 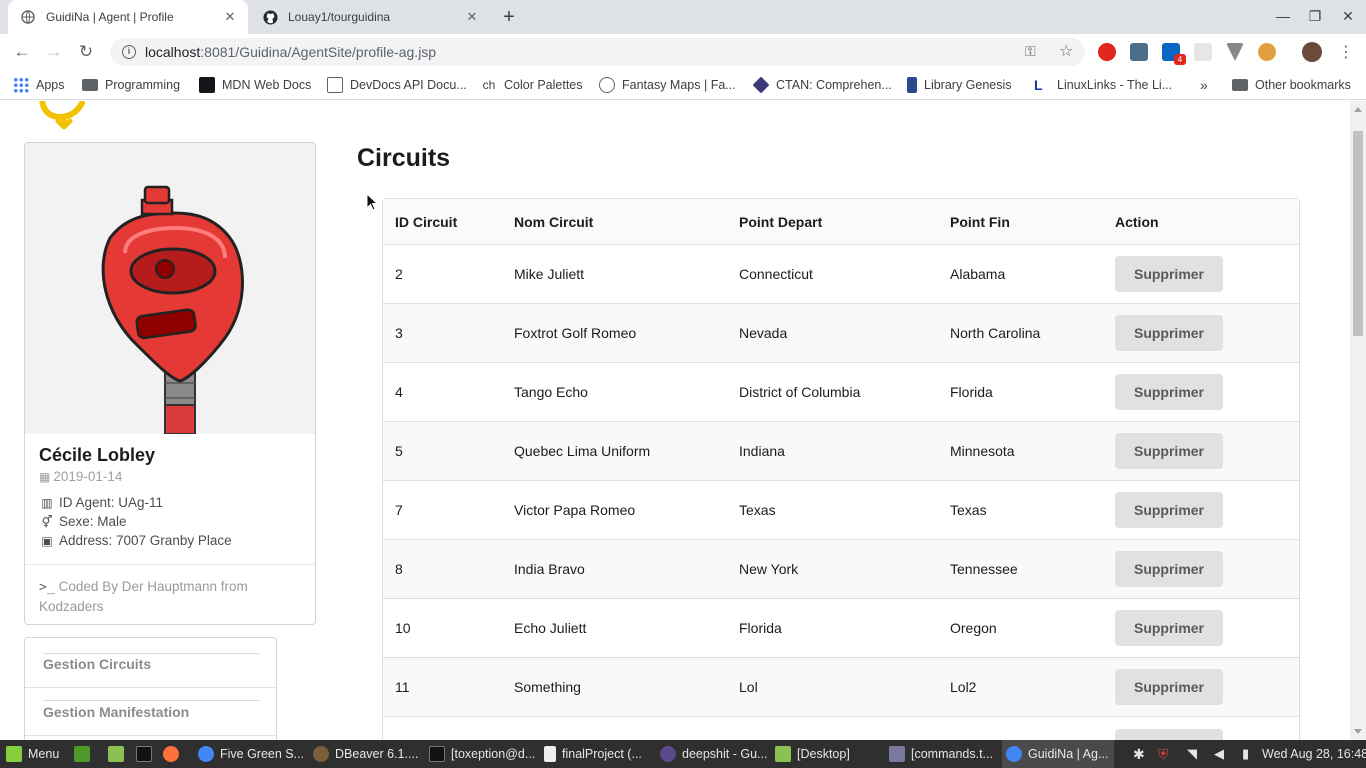 I want to click on menu-item-gestion-circuits: Gestion Circuits, so click(x=151, y=664).